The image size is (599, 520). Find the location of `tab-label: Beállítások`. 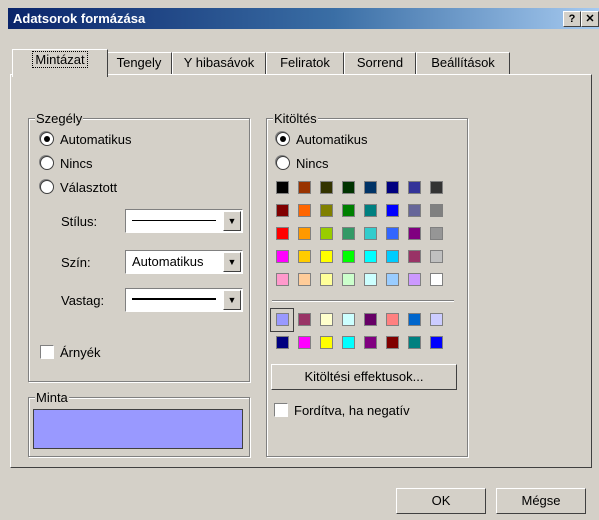

tab-label: Beállítások is located at coordinates (463, 62).